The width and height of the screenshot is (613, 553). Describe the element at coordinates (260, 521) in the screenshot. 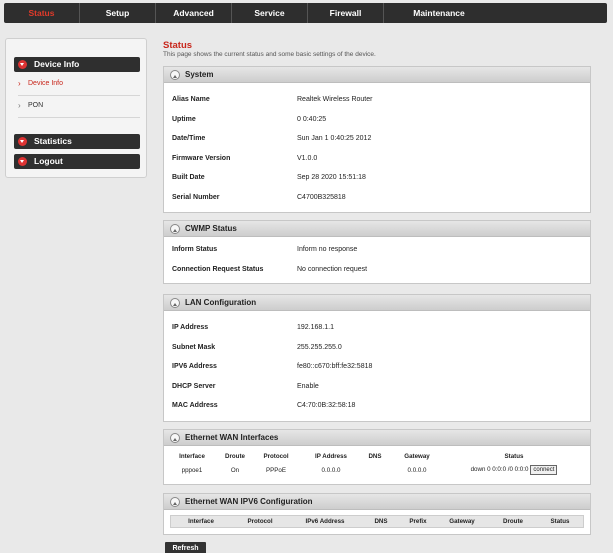

I see `wan6-col-header: Protocol` at that location.